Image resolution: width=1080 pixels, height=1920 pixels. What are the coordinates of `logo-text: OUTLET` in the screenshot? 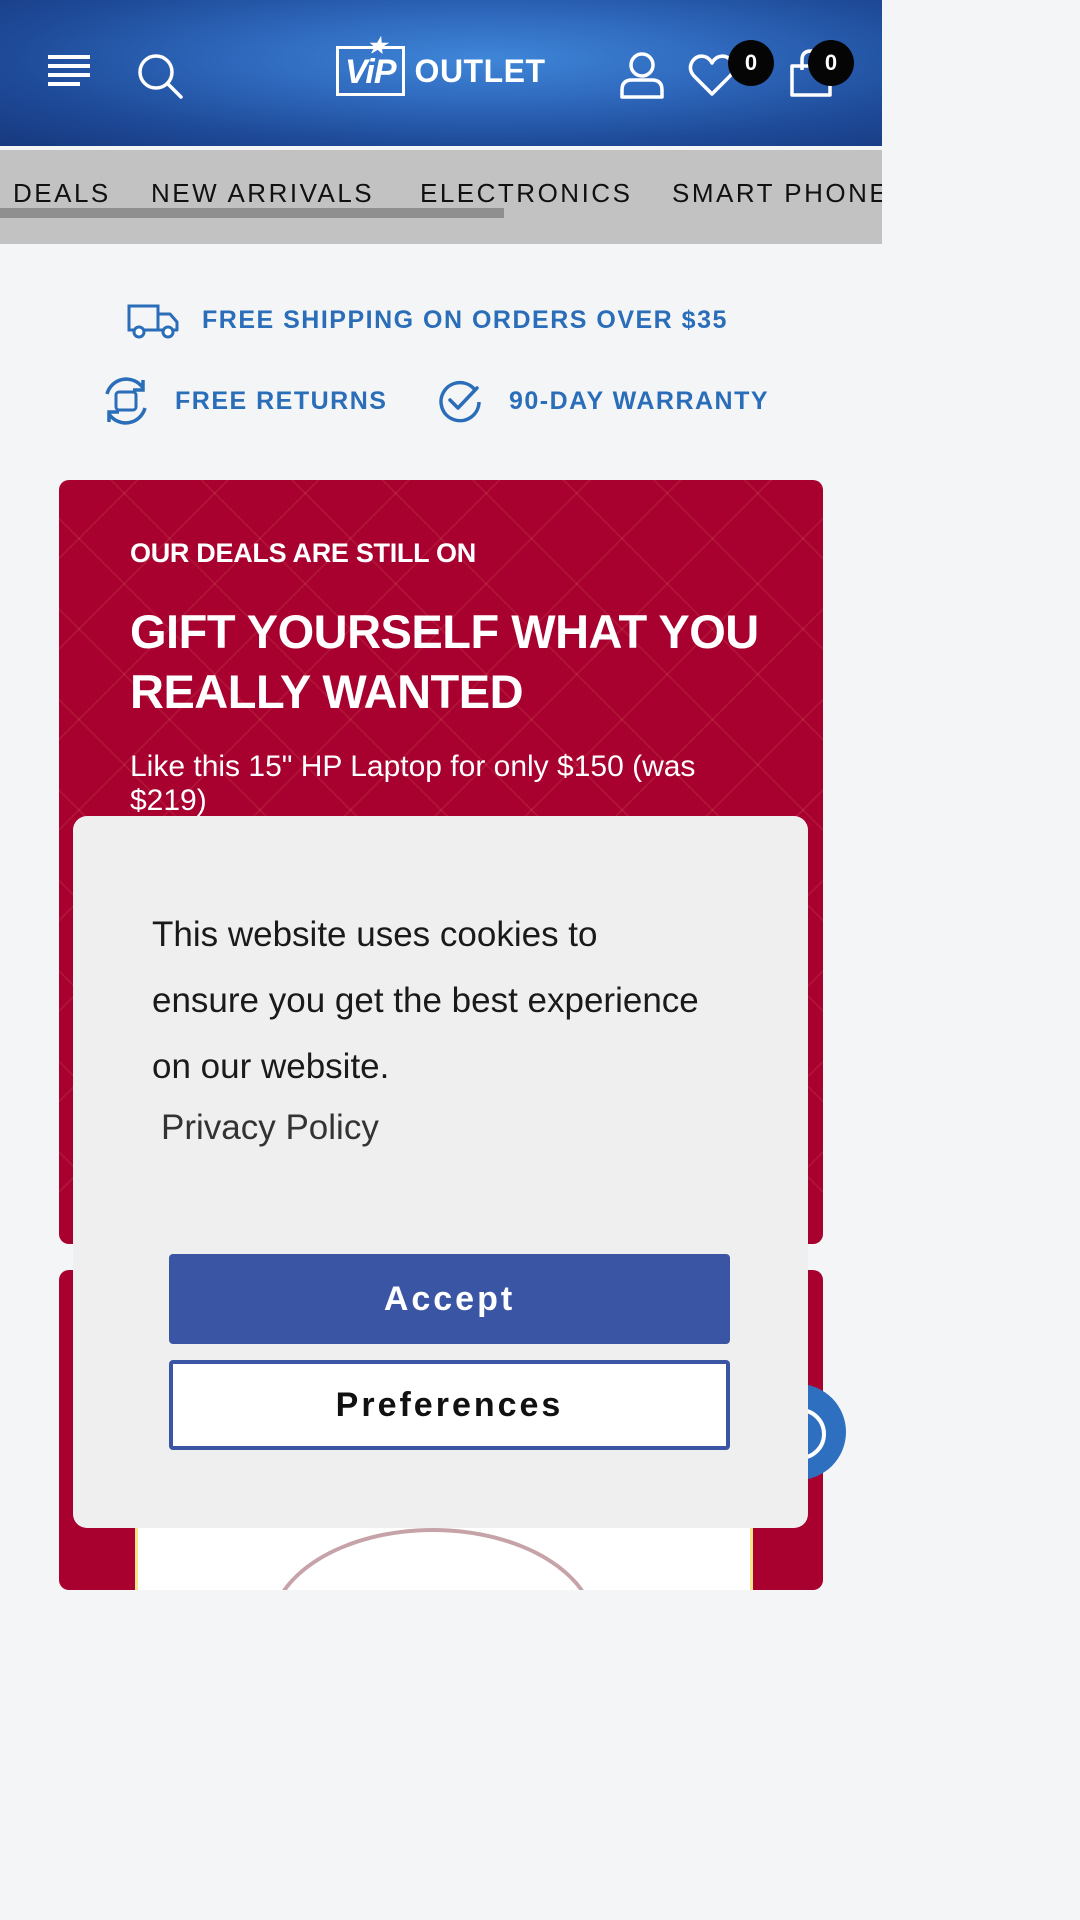 It's located at (480, 70).